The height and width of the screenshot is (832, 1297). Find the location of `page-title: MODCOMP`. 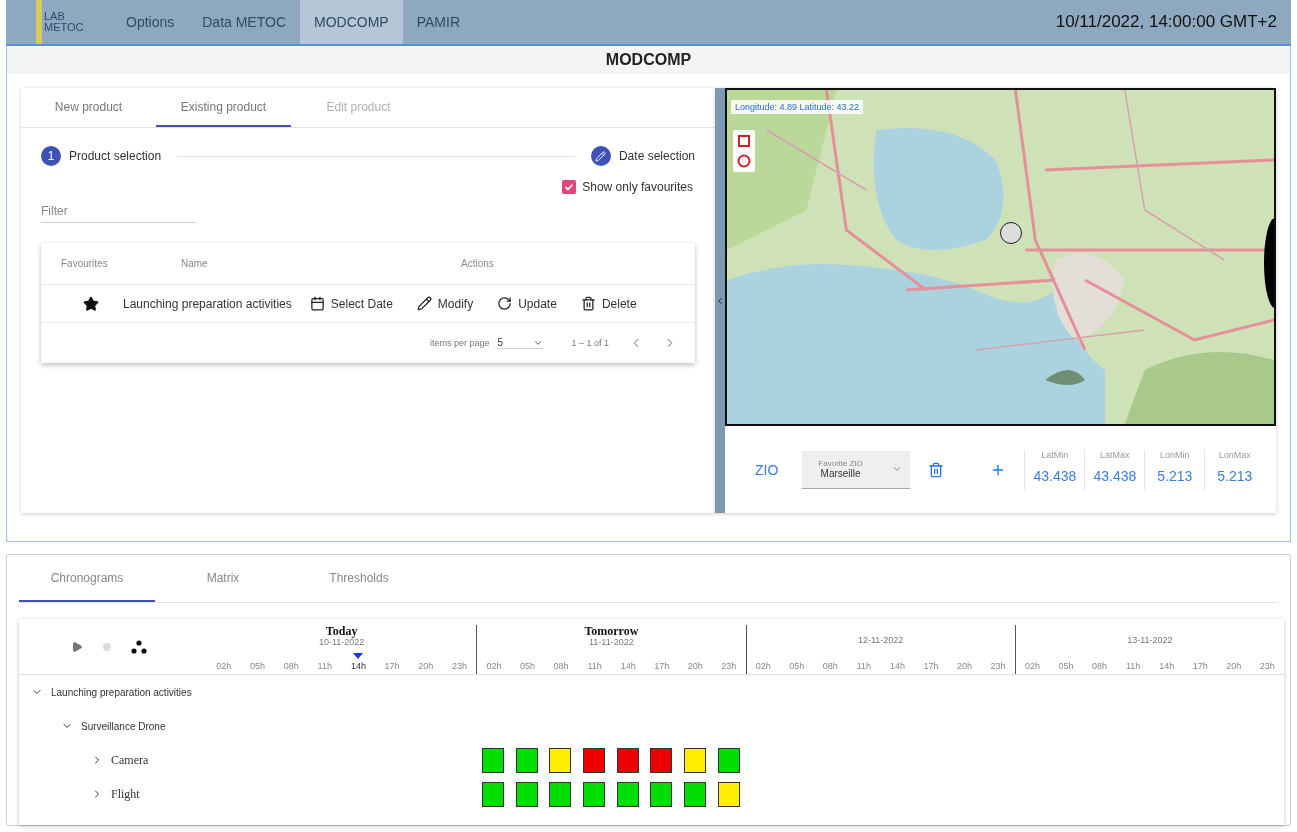

page-title: MODCOMP is located at coordinates (648, 60).